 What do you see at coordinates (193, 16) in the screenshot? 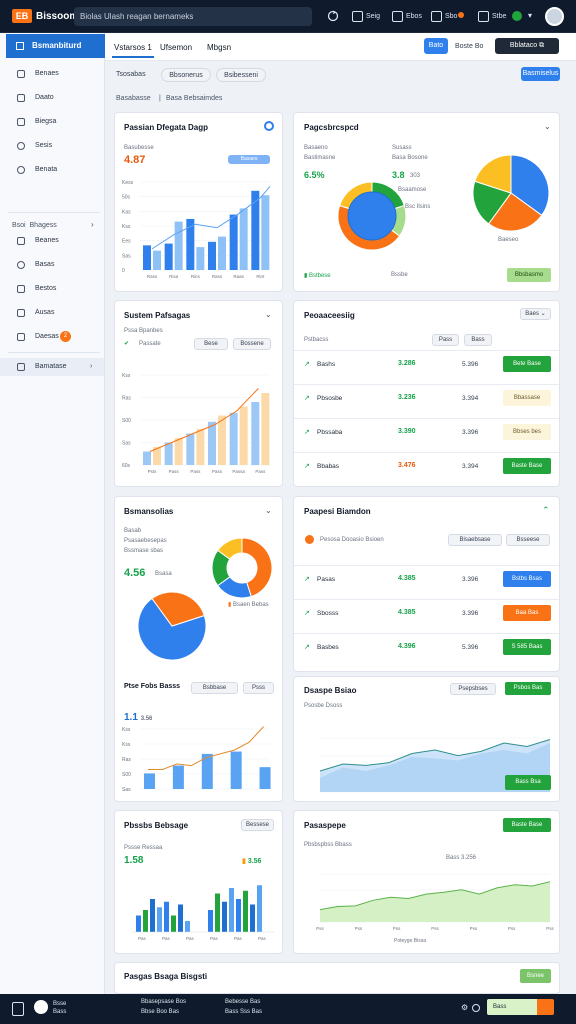
I see `search-input: Biolas Ulash reagan bernameks` at bounding box center [193, 16].